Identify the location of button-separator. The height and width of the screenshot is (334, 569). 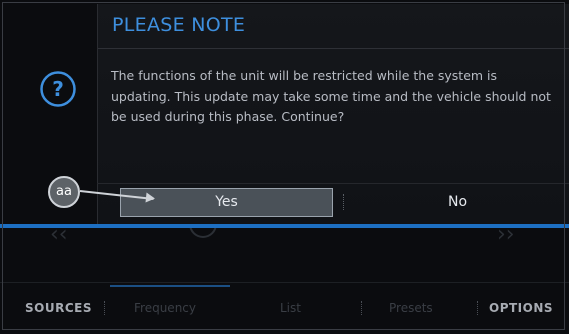
(344, 202).